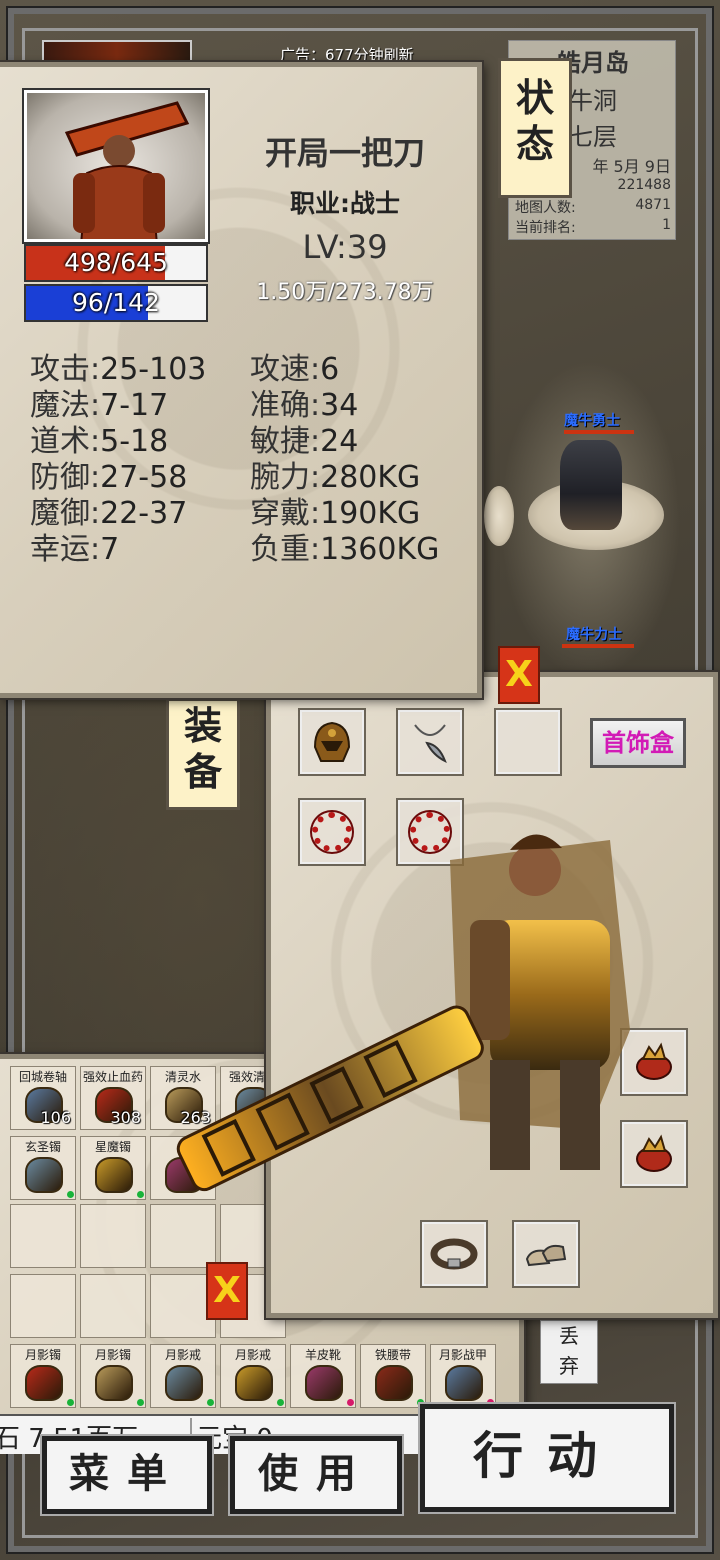 The height and width of the screenshot is (1560, 720). I want to click on inventory-slot: 月影战甲, so click(463, 1376).